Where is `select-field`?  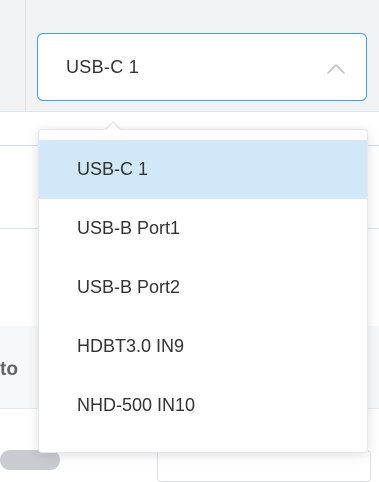 select-field is located at coordinates (264, 466).